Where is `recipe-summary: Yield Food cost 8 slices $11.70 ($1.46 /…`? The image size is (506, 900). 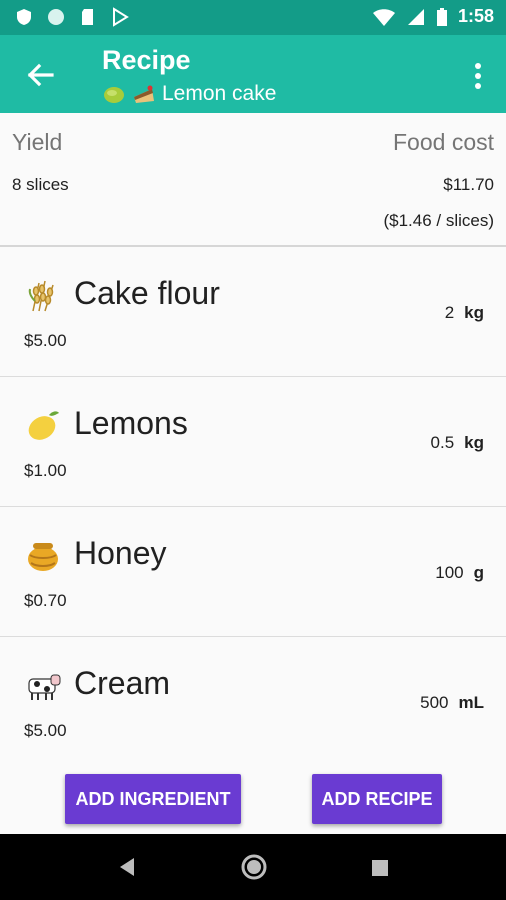 recipe-summary: Yield Food cost 8 slices $11.70 ($1.46 /… is located at coordinates (253, 179).